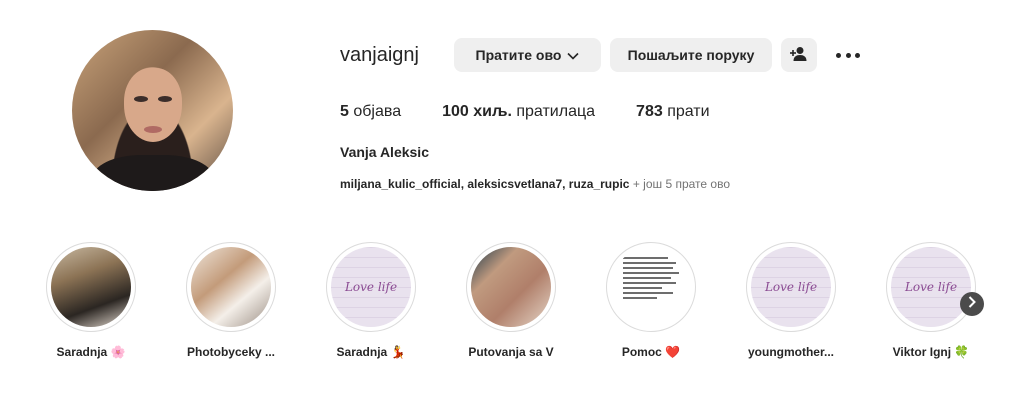 This screenshot has width=1024, height=404. What do you see at coordinates (553, 111) in the screenshot?
I see `followers-label: пратилаца` at bounding box center [553, 111].